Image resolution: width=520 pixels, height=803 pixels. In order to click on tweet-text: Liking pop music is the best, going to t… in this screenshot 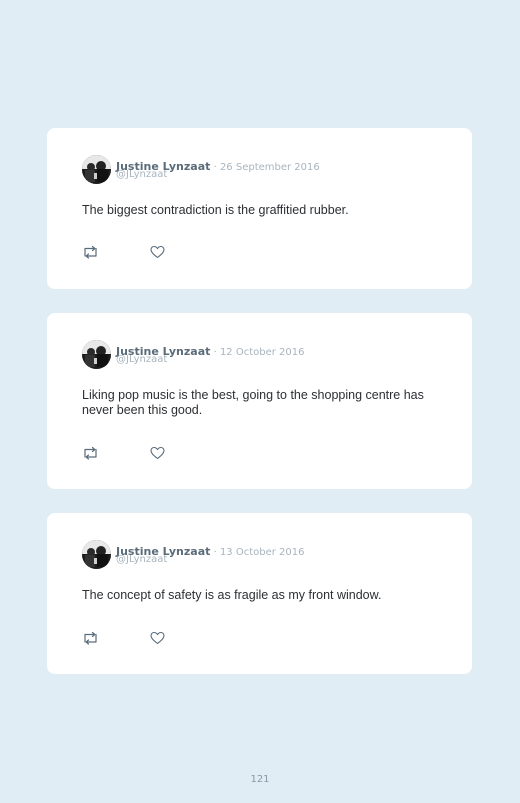, I will do `click(253, 402)`.